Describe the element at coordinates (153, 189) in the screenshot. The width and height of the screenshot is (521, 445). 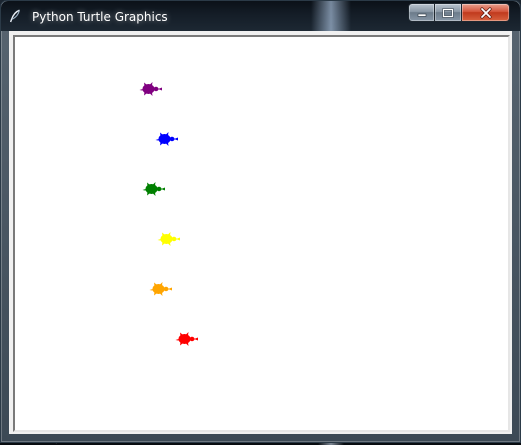
I see `turtle-green` at that location.